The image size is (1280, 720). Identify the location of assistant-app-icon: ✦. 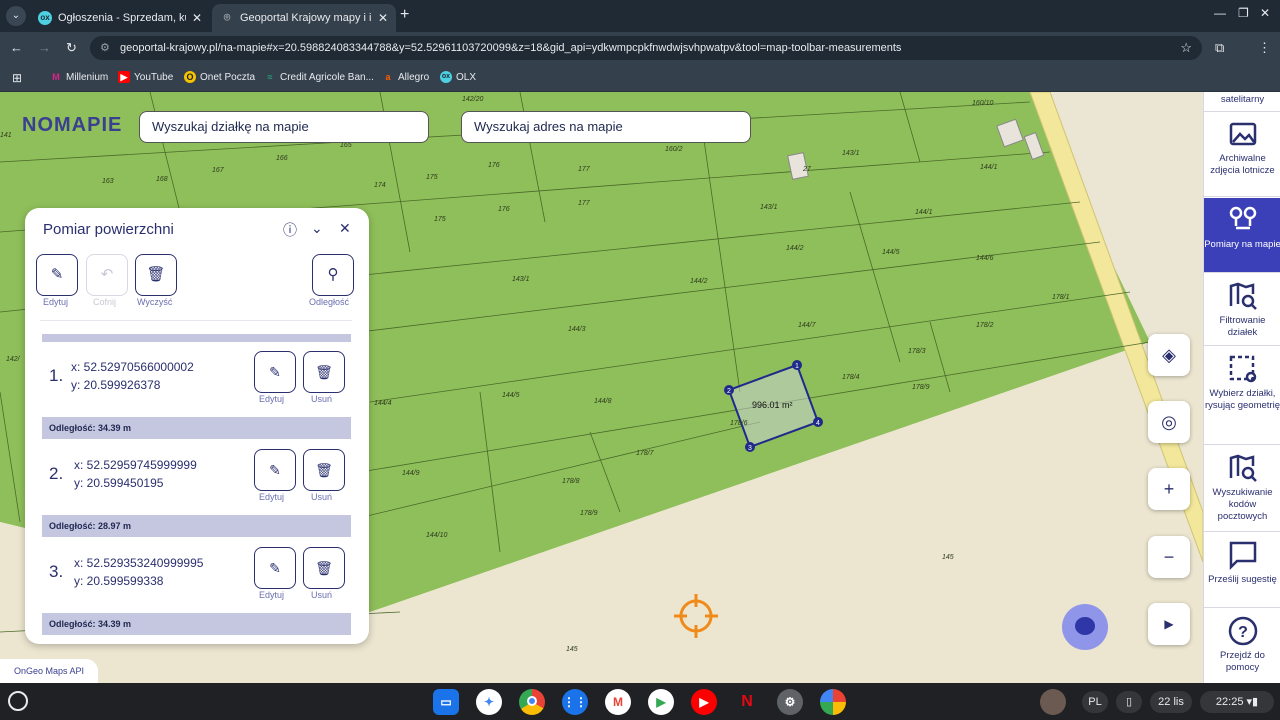
(489, 702).